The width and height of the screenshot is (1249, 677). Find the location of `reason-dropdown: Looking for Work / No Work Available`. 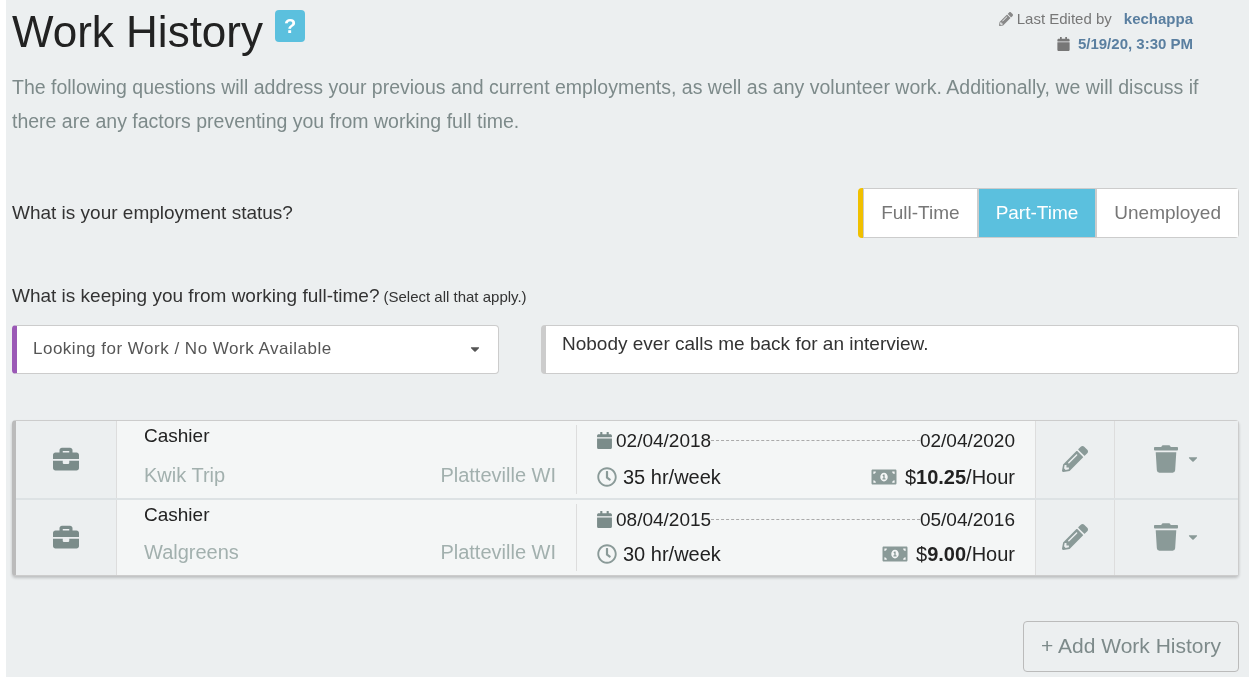

reason-dropdown: Looking for Work / No Work Available is located at coordinates (255, 349).